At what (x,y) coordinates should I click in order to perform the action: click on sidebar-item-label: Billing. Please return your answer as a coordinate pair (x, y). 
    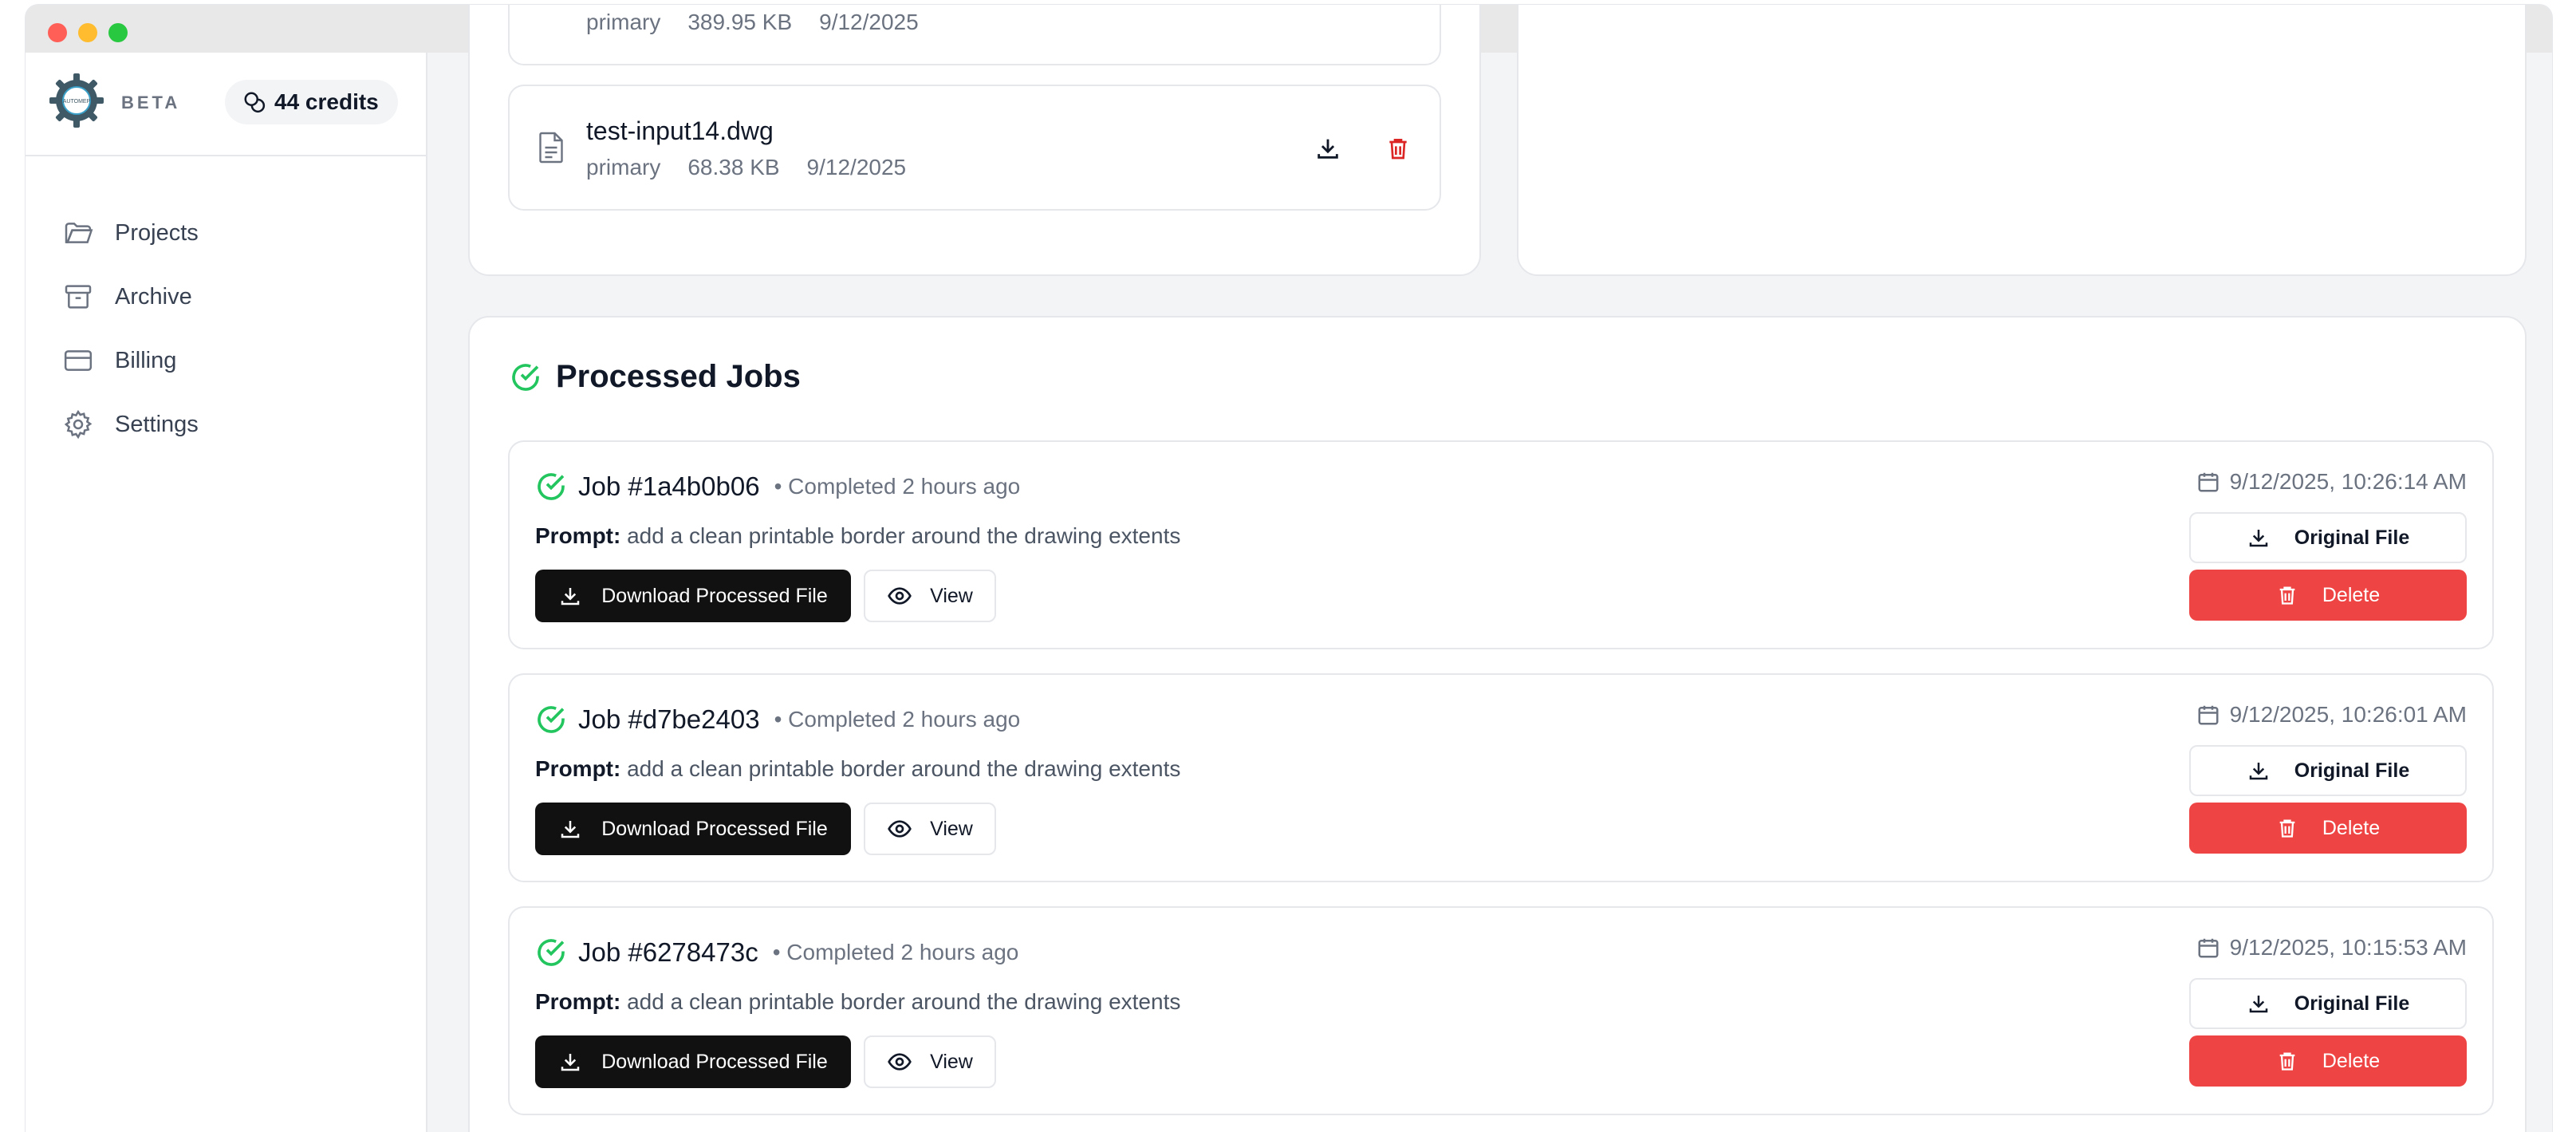
    Looking at the image, I should click on (146, 360).